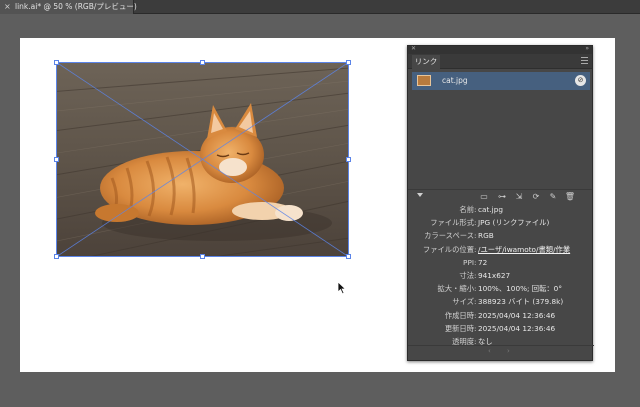 The image size is (640, 407). I want to click on info-value: 388923 バイト (379.8k), so click(521, 302).